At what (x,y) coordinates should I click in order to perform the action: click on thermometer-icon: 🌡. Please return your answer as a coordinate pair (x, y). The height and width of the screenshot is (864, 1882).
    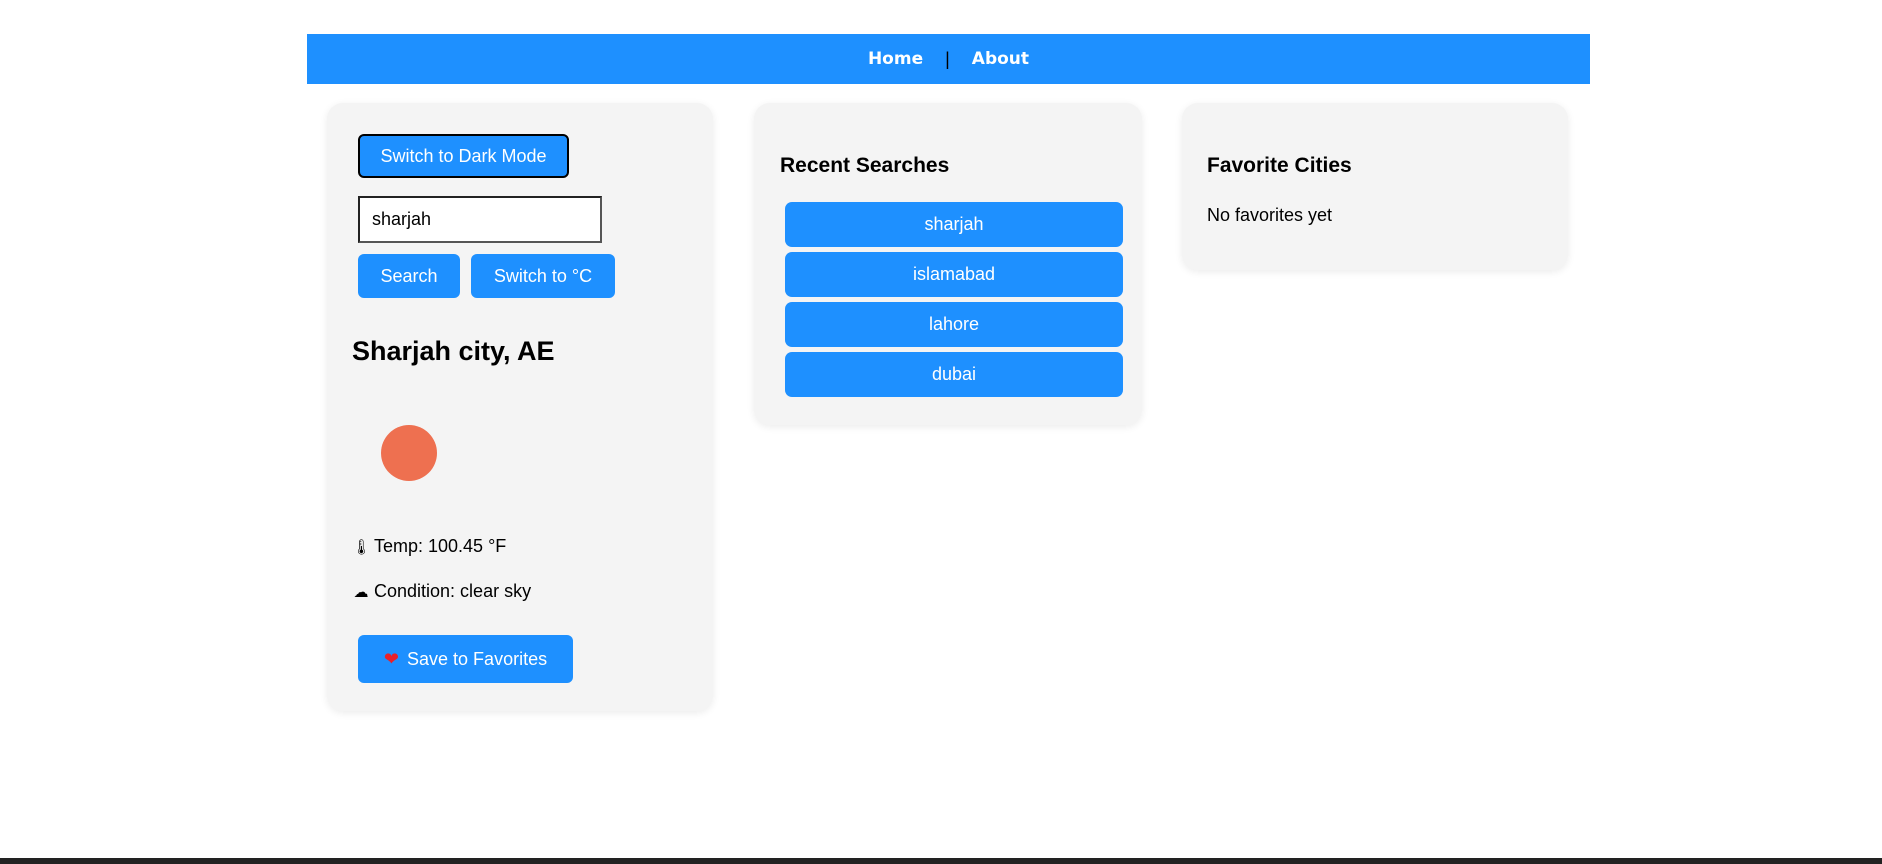
    Looking at the image, I should click on (362, 546).